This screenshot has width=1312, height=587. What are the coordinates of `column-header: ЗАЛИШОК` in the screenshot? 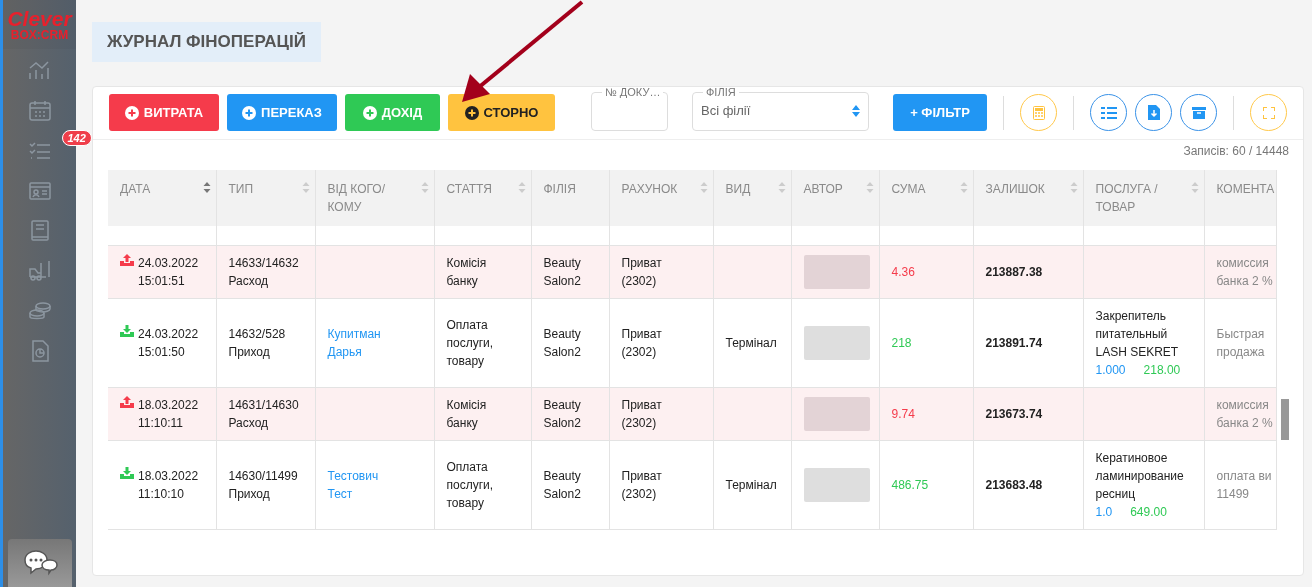 It's located at (1028, 197).